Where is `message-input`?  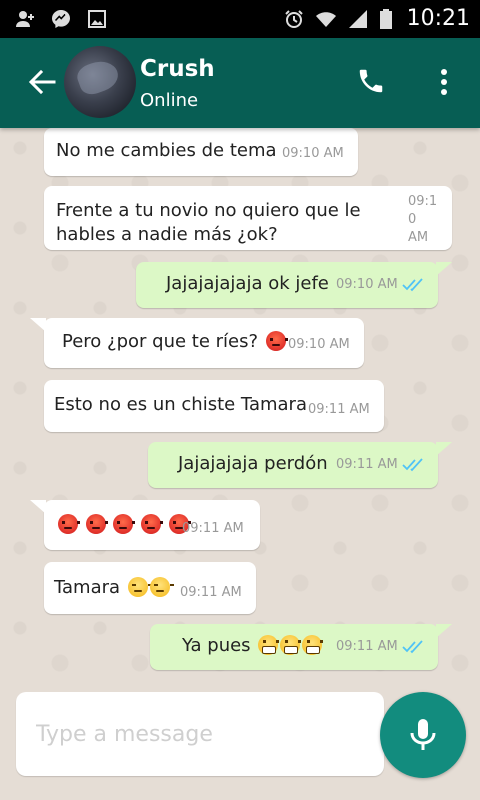
message-input is located at coordinates (201, 734).